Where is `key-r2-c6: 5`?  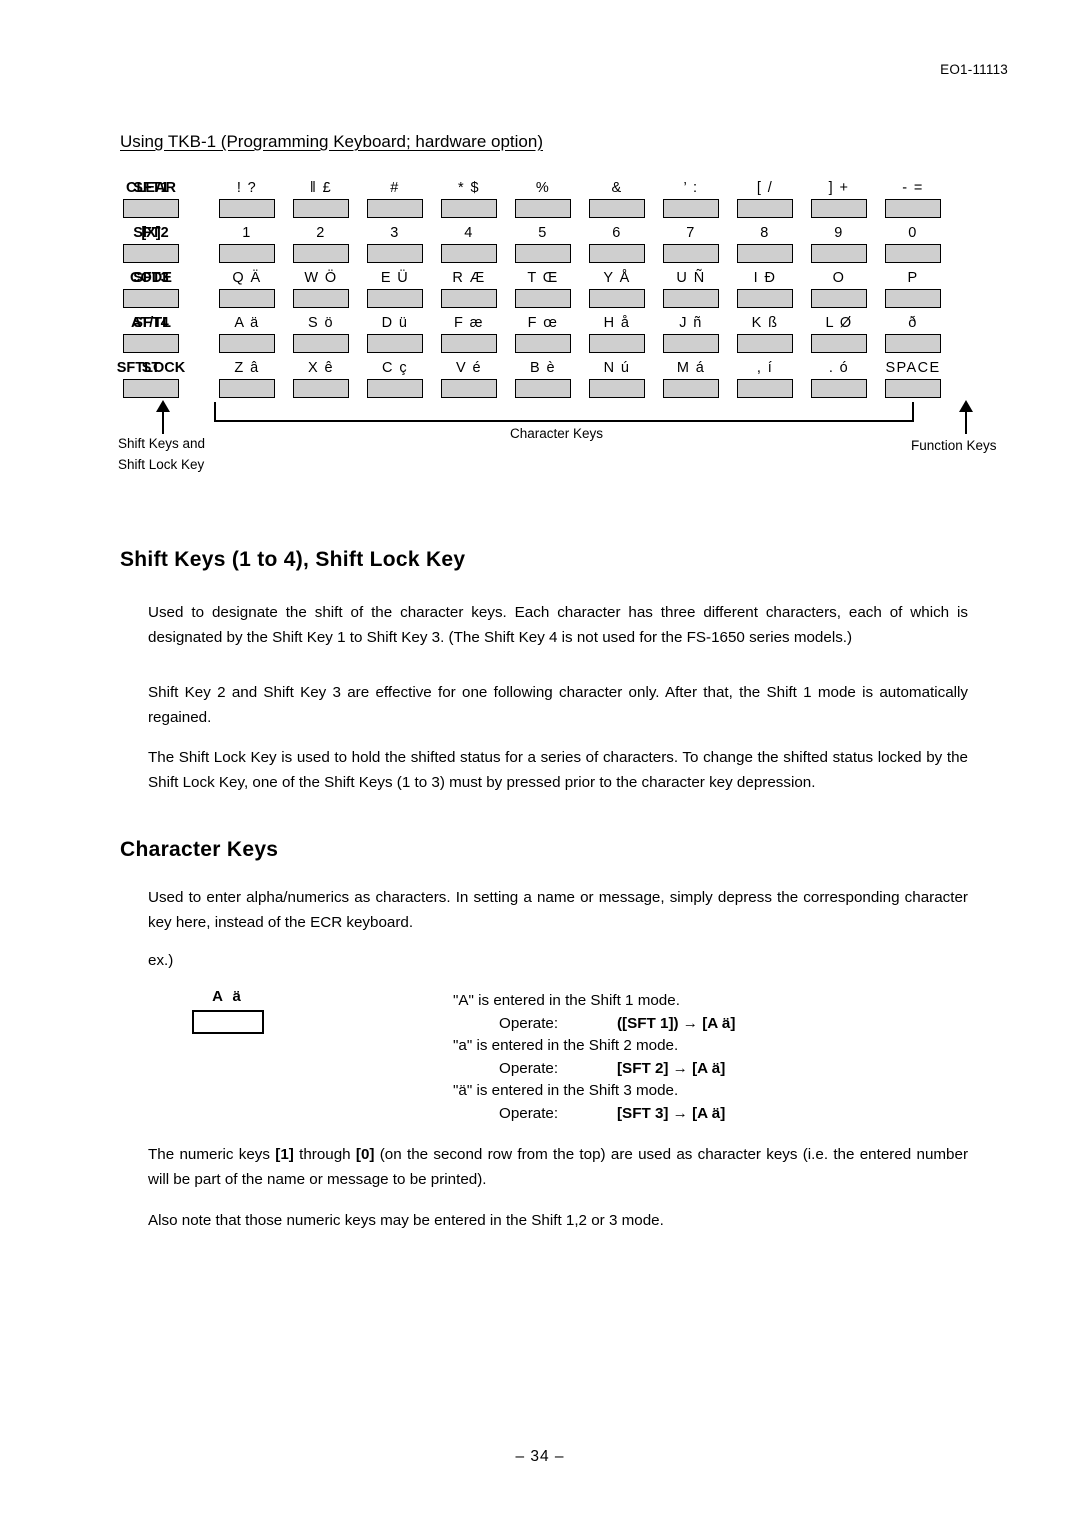
key-r2-c6: 5 is located at coordinates (543, 244).